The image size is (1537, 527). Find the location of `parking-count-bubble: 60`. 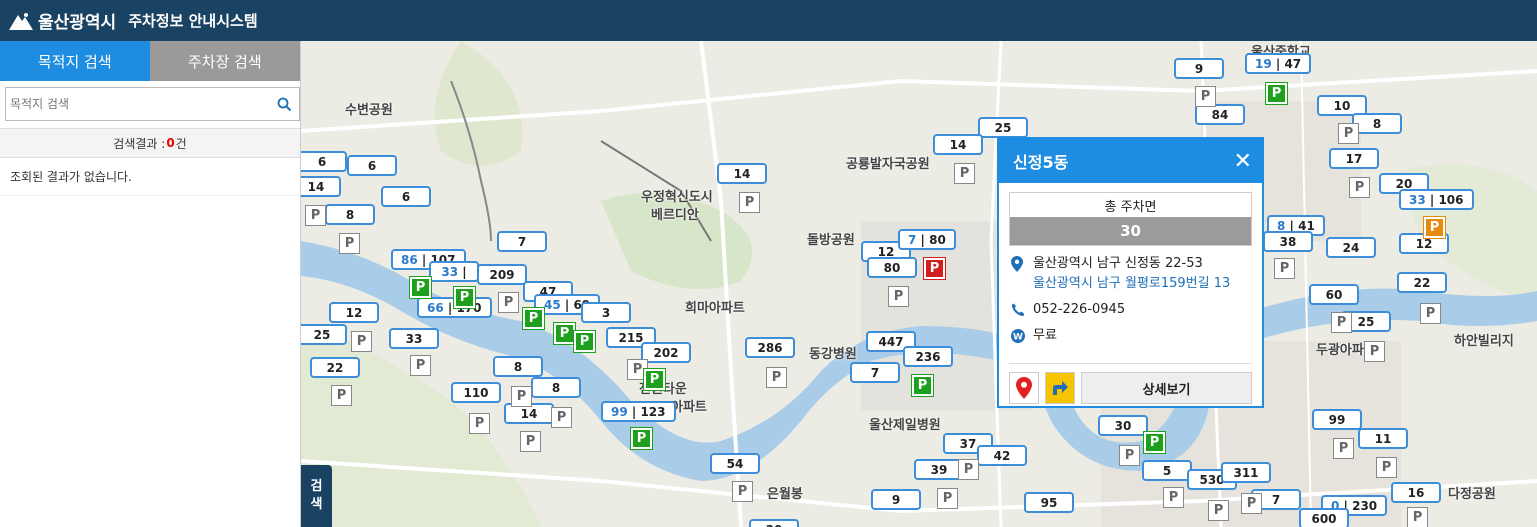

parking-count-bubble: 60 is located at coordinates (1334, 294).